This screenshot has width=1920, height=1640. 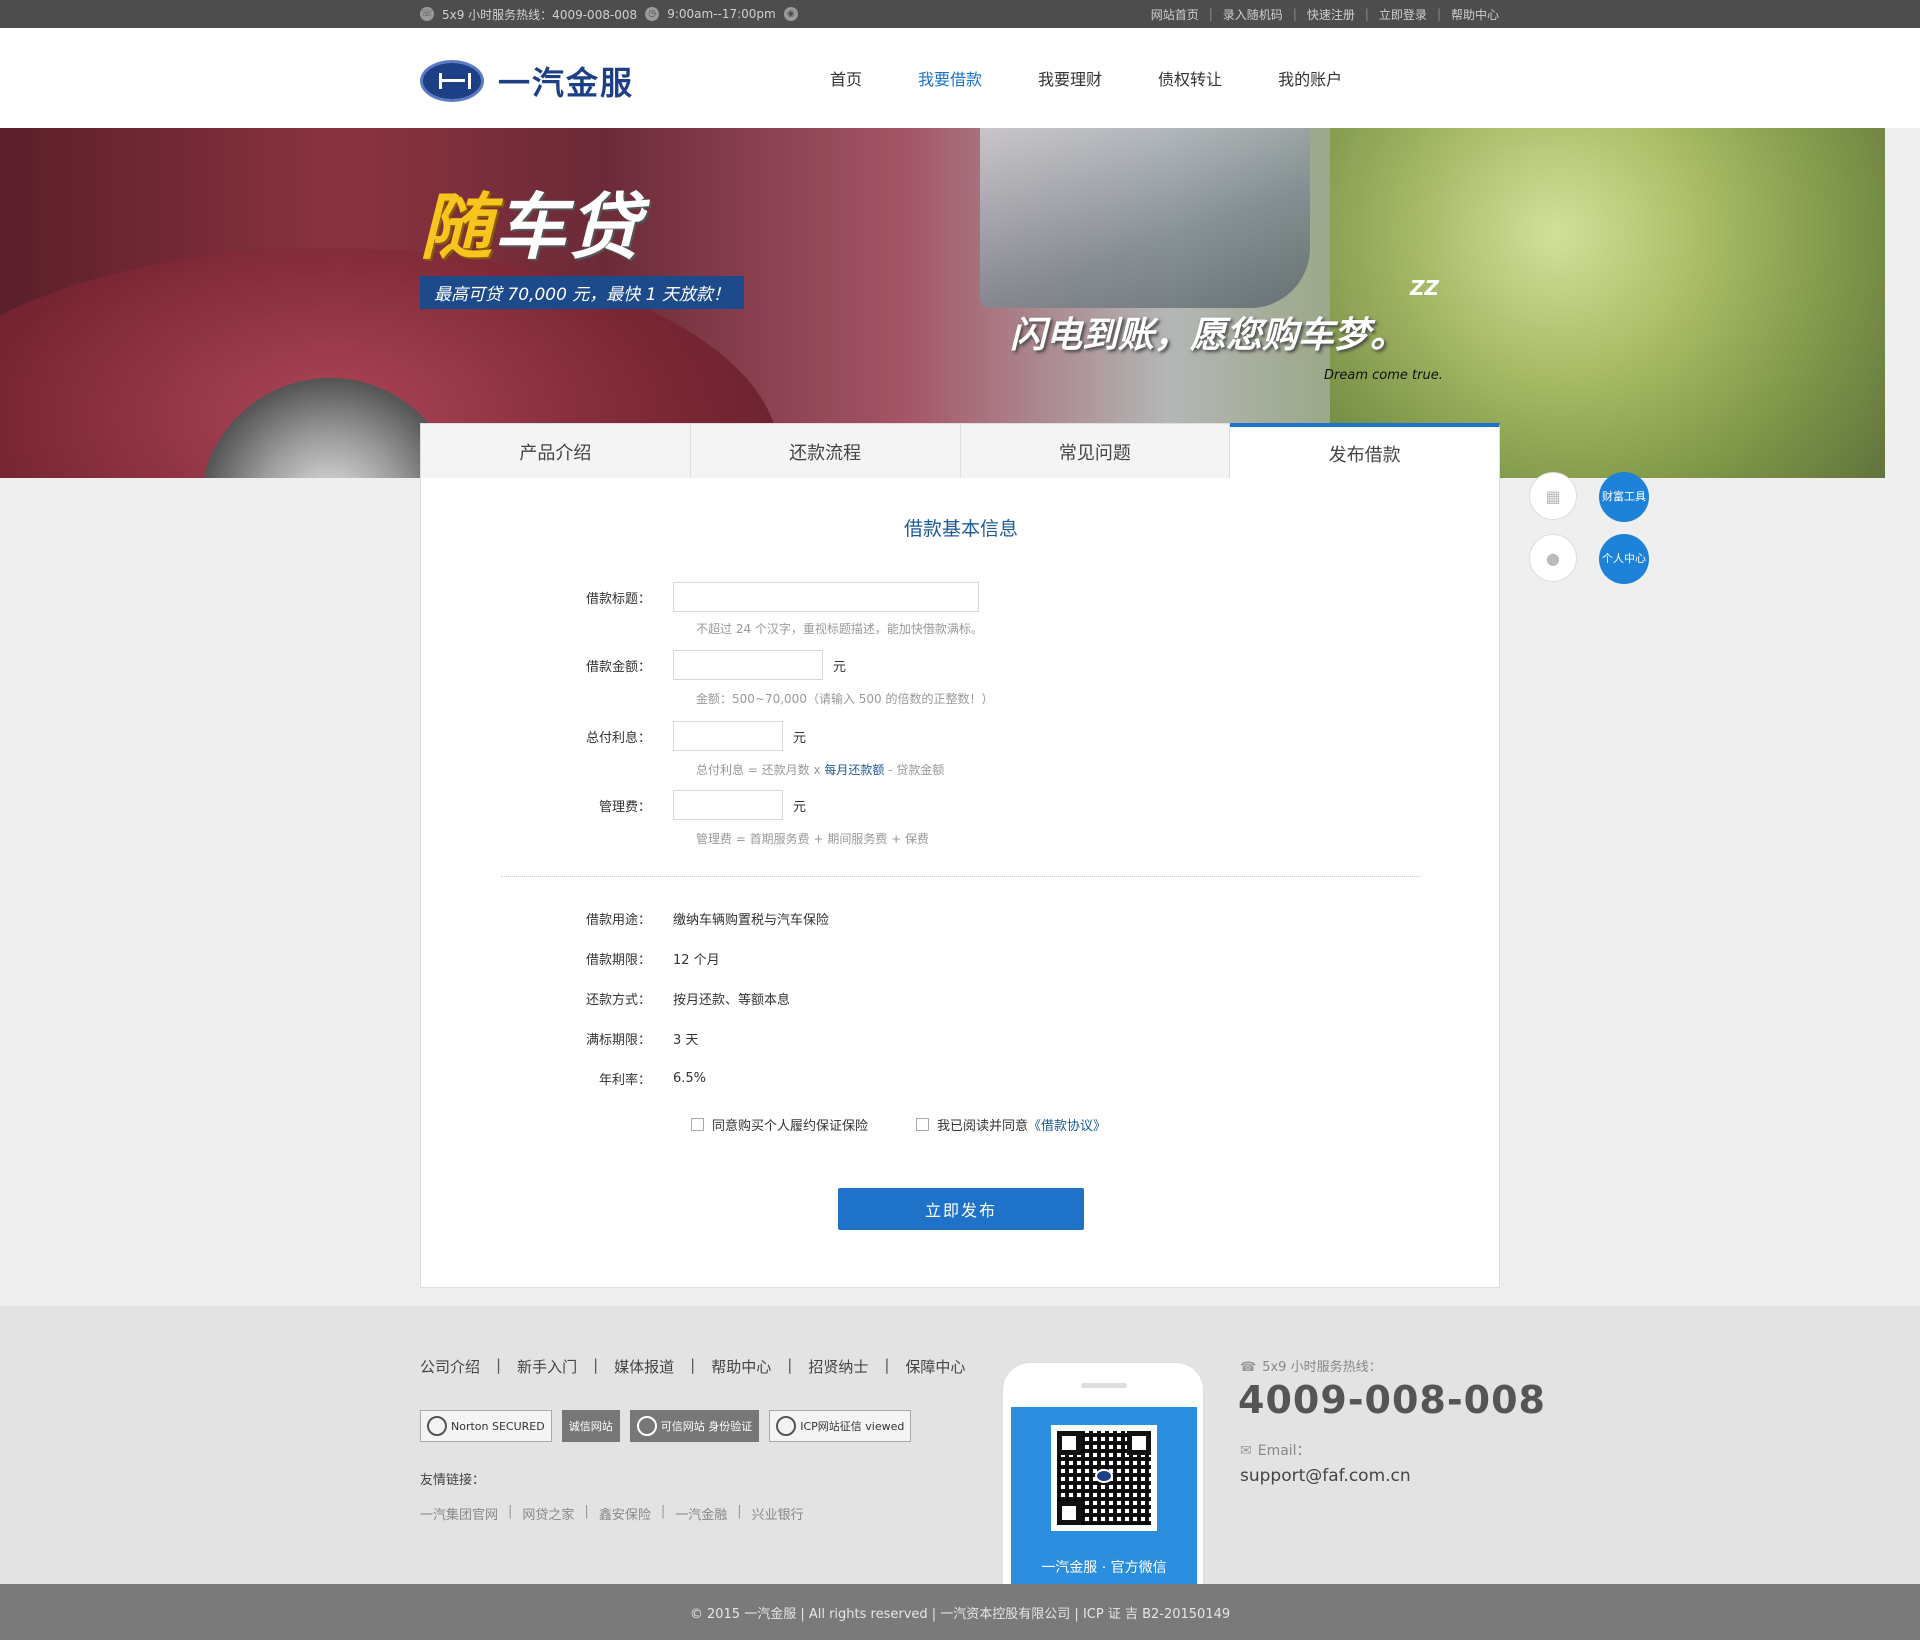 I want to click on loan-title-hint: 不超过 24 个汉字，重视标题描述，能加快借款满标。, so click(x=839, y=629).